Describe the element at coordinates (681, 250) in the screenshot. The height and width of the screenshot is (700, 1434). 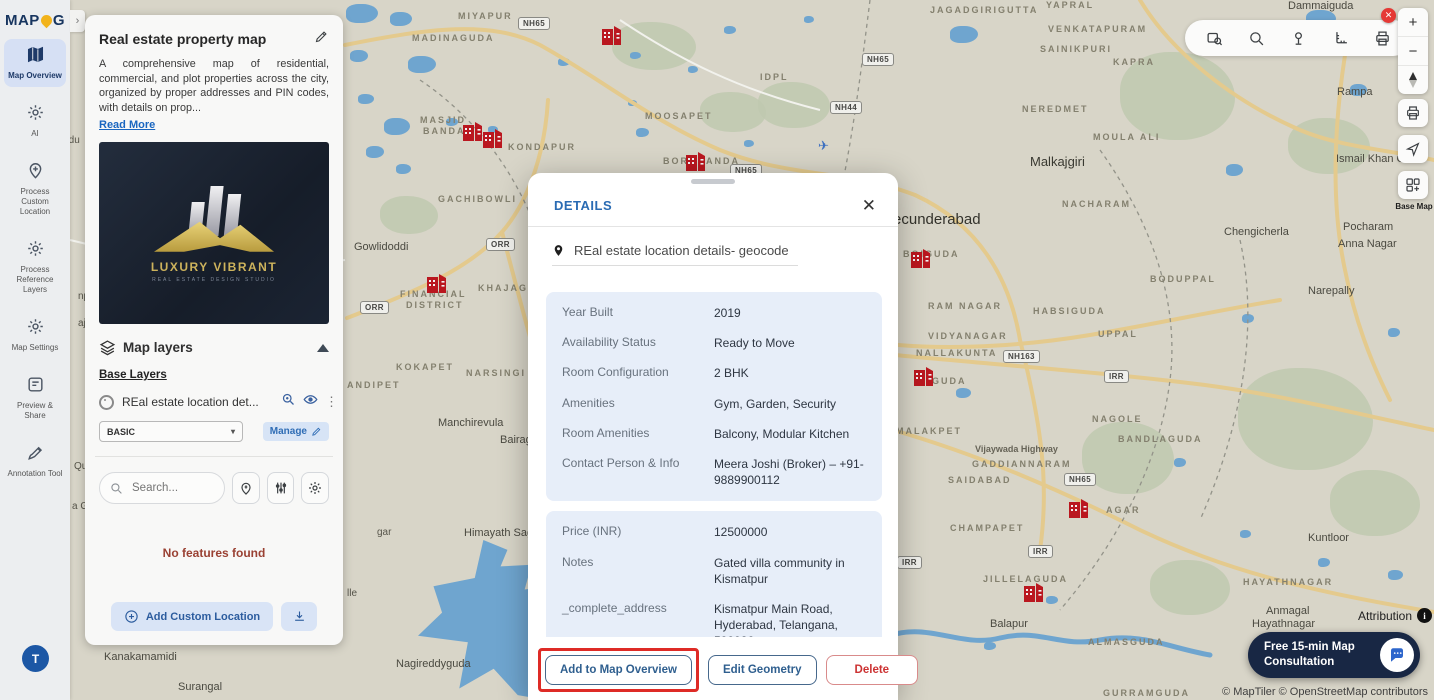
I see `location-name: REal estate location details- geocode` at that location.